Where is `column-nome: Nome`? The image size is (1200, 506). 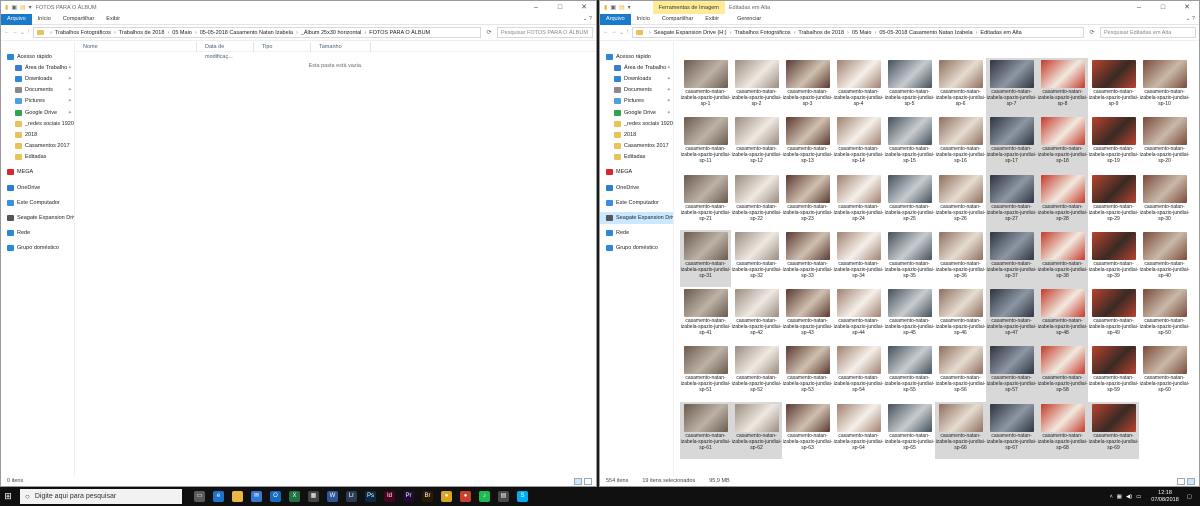 column-nome: Nome is located at coordinates (136, 47).